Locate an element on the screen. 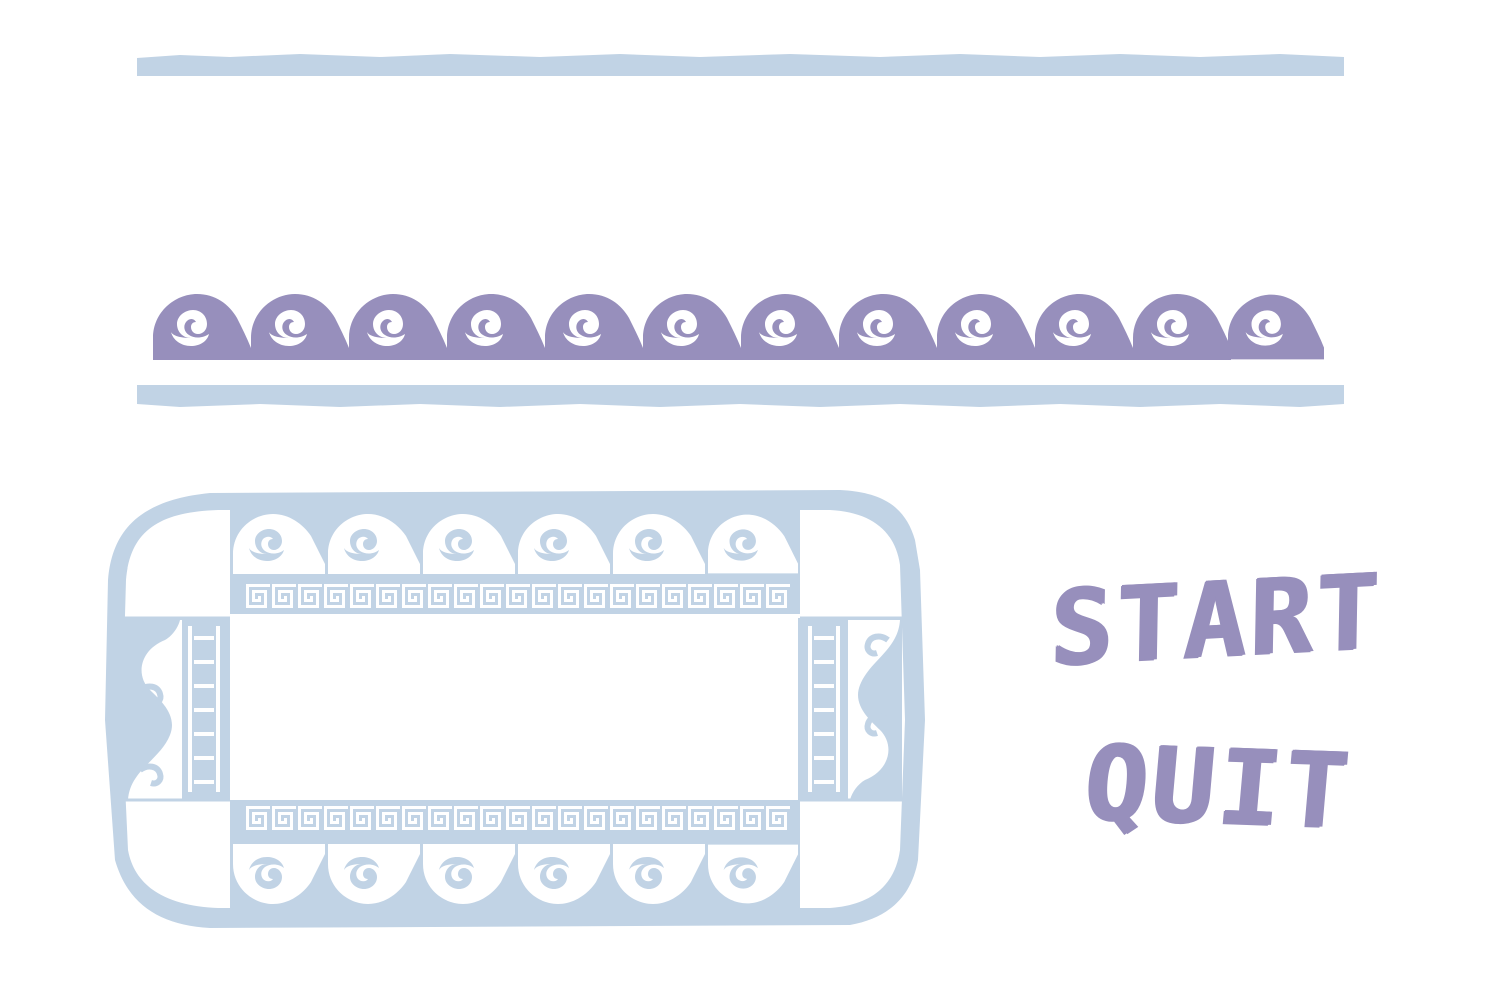  top-rough-bar is located at coordinates (740, 65).